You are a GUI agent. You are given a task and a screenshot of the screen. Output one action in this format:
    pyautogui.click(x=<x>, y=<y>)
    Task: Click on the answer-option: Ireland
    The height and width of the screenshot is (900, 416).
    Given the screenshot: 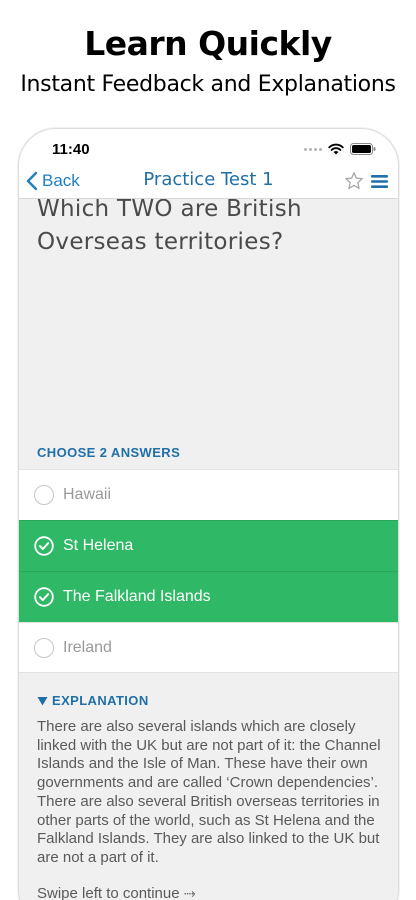 What is the action you would take?
    pyautogui.click(x=208, y=647)
    